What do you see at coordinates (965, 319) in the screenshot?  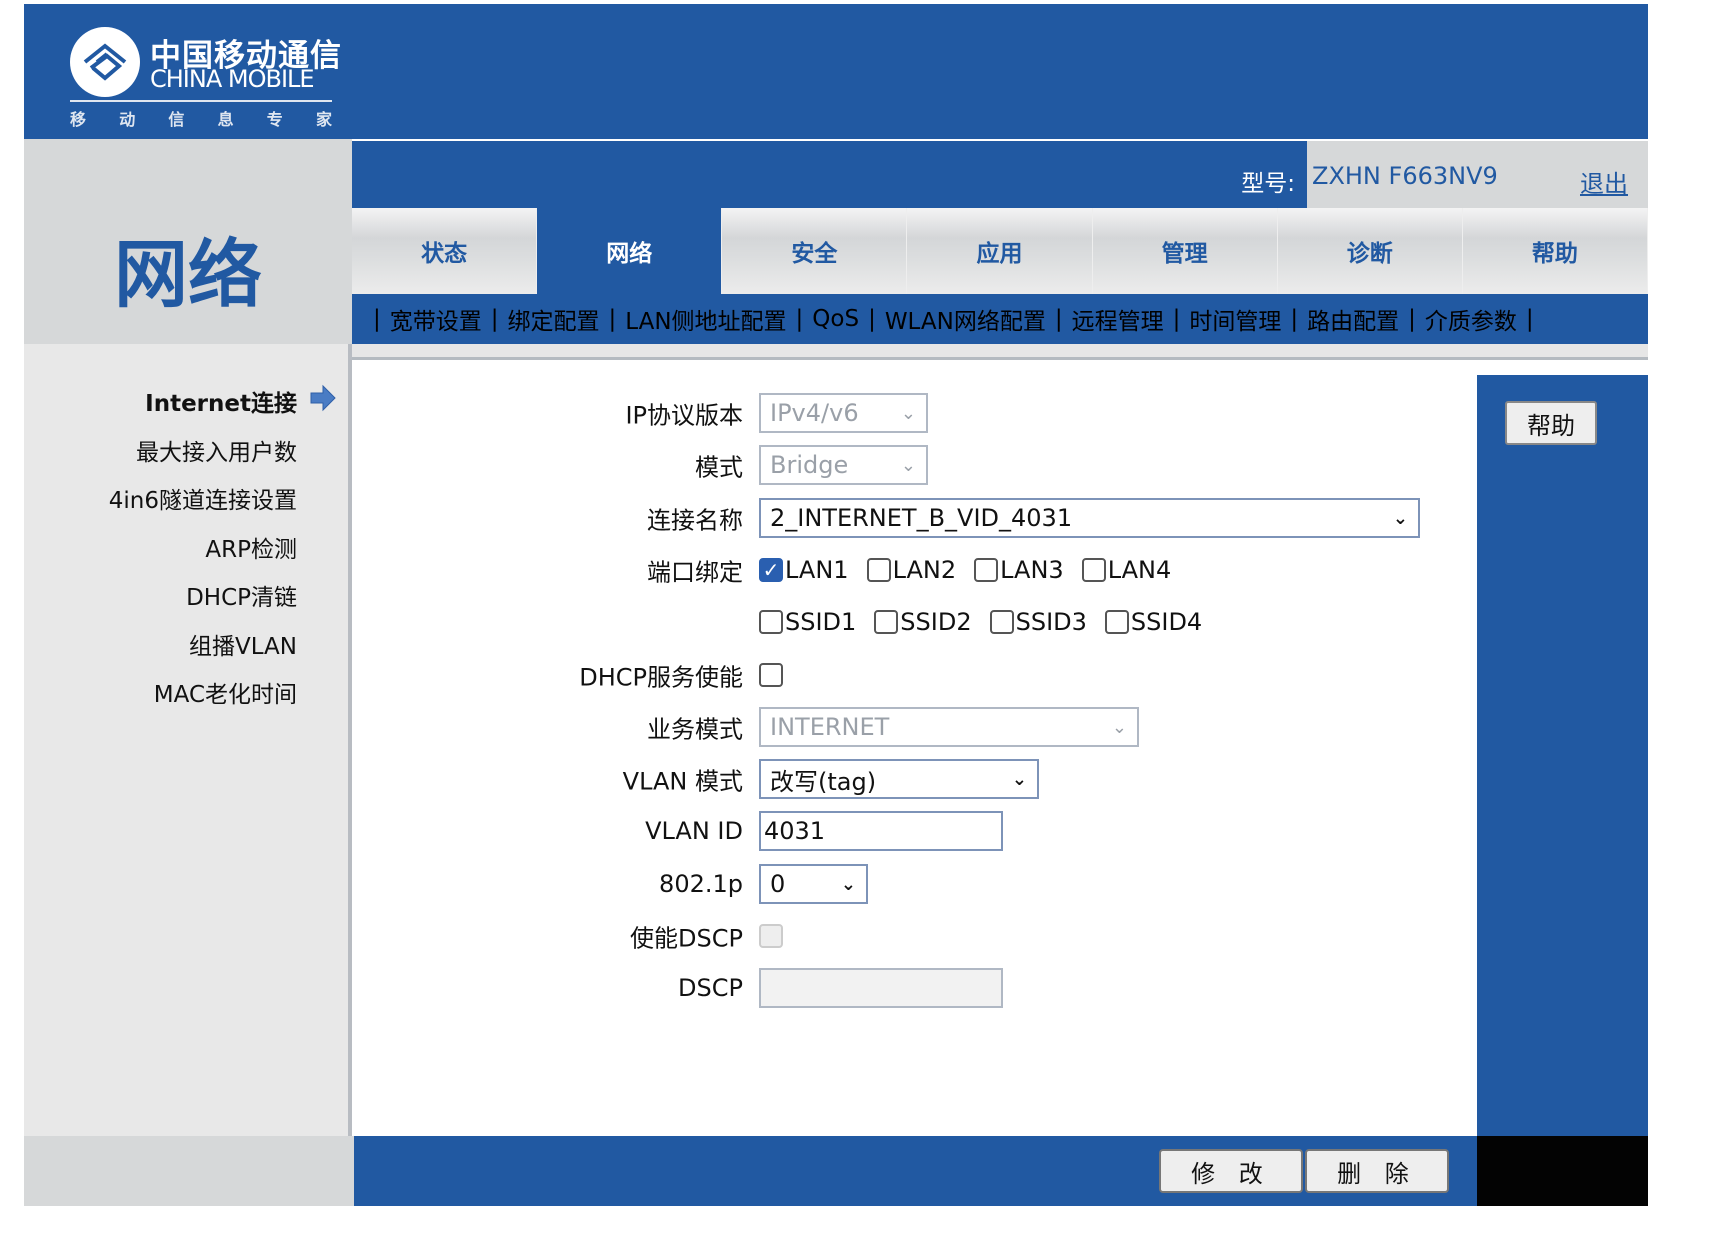 I see `subnav-wlan: WLAN网络配置` at bounding box center [965, 319].